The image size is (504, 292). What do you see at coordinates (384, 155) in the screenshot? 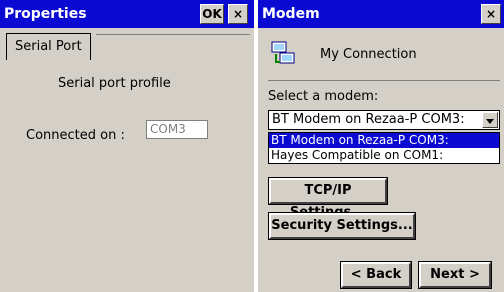
I see `modem-option: Hayes Compatible on COM1:` at bounding box center [384, 155].